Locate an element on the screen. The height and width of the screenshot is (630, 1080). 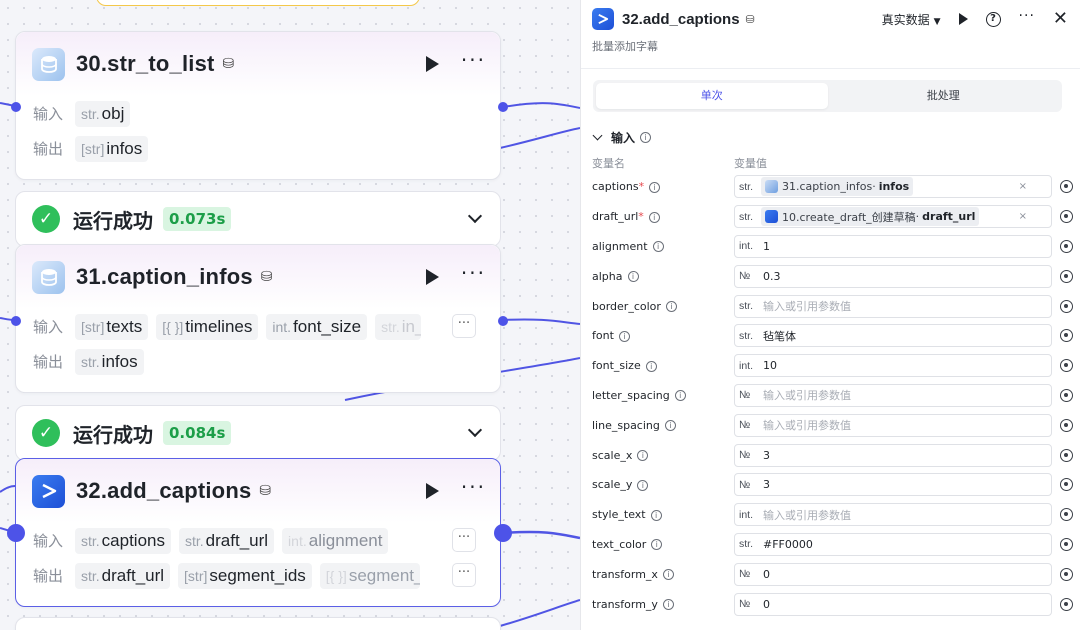
output-chip: str. infos is located at coordinates (109, 361).